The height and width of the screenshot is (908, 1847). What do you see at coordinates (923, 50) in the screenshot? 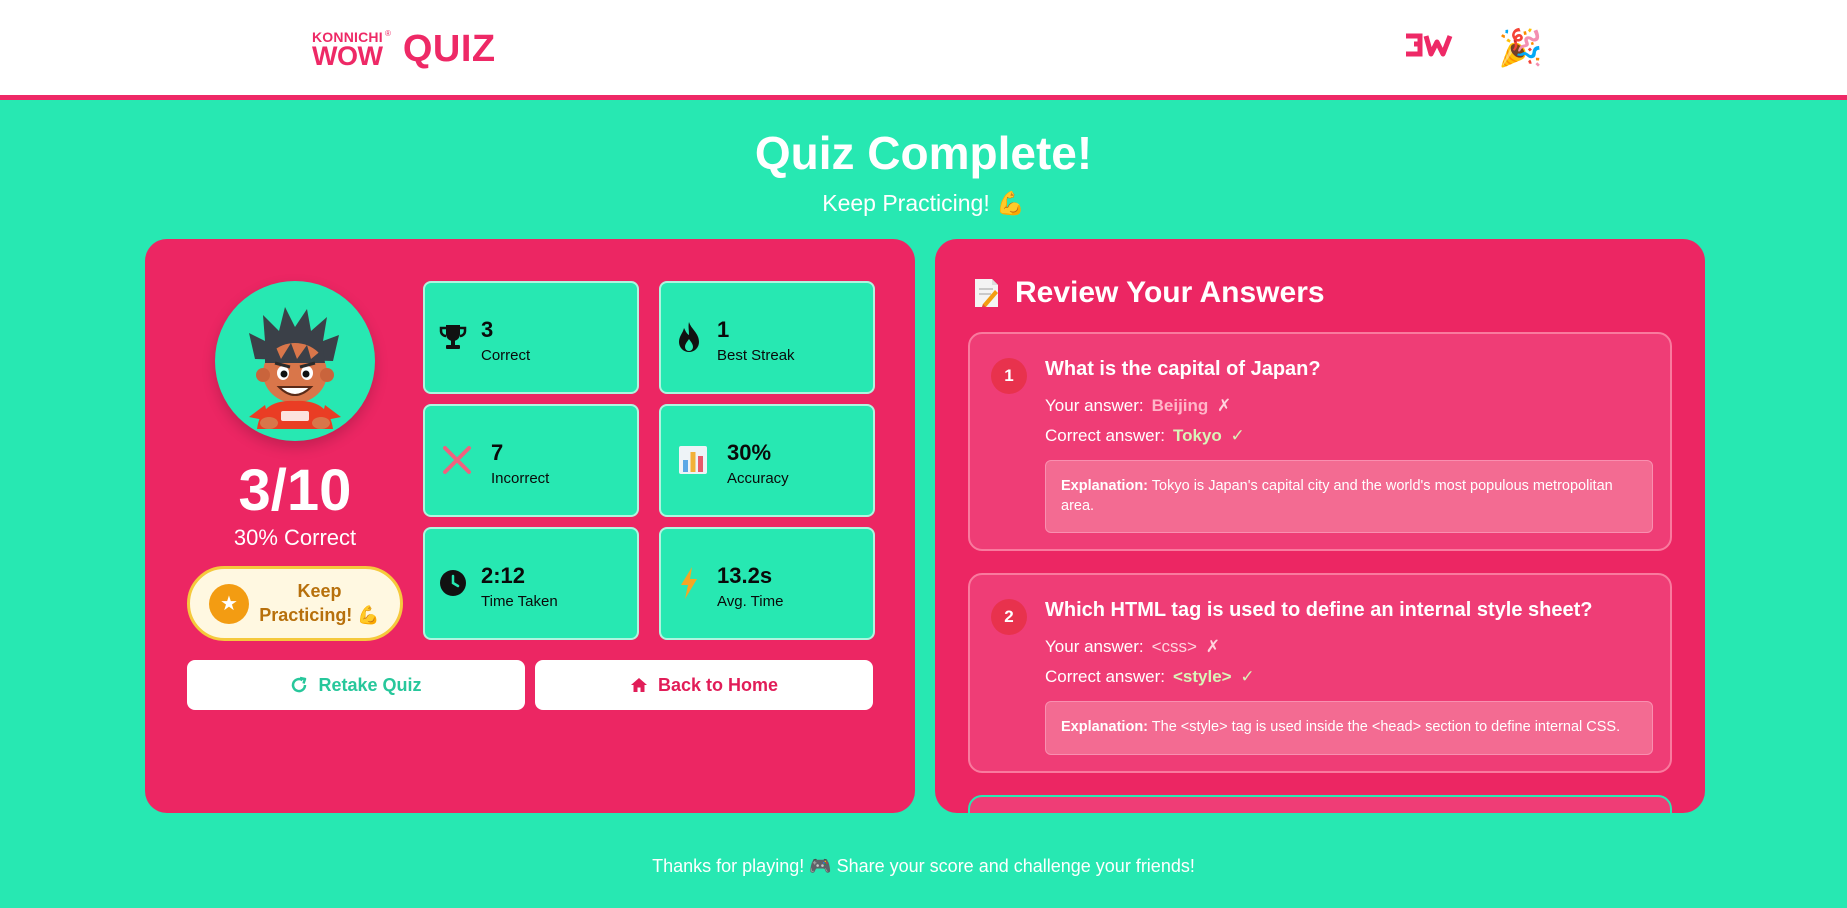
I see `top-header: KONNICHI WOW ® QUIZ 🎉` at bounding box center [923, 50].